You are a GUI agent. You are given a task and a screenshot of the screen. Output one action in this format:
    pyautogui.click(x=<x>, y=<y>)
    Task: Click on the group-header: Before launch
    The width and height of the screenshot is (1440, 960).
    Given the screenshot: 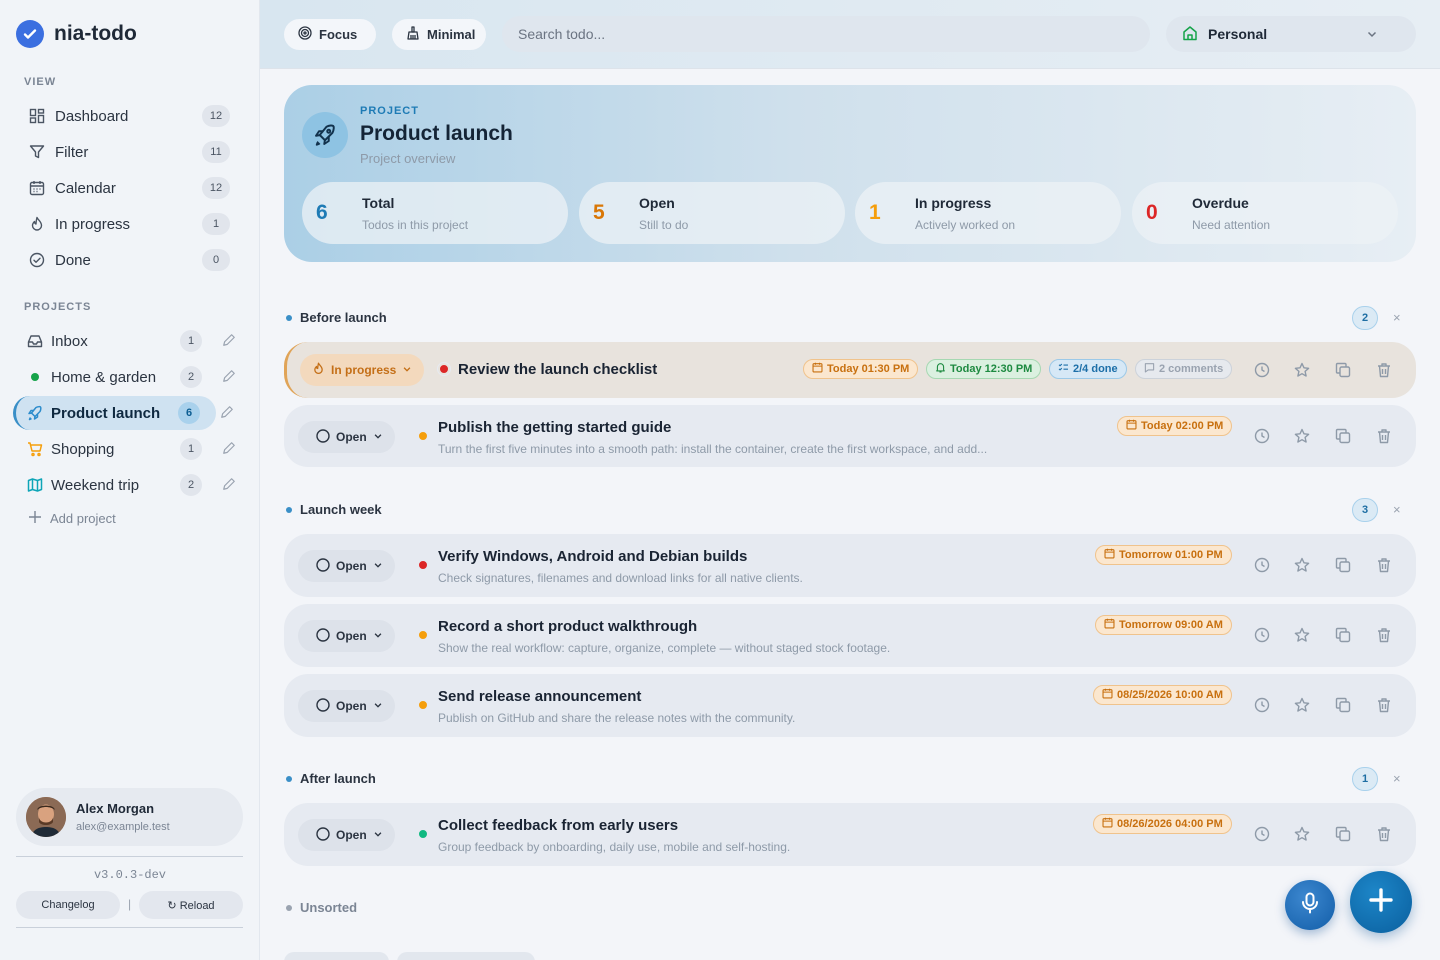 What is the action you would take?
    pyautogui.click(x=336, y=317)
    